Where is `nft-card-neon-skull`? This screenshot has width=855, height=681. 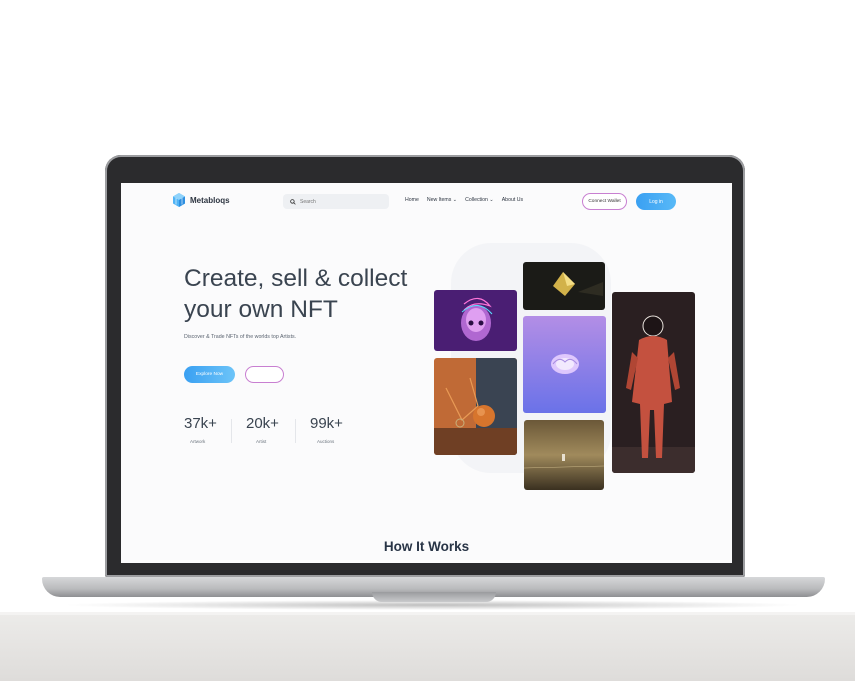 nft-card-neon-skull is located at coordinates (475, 320).